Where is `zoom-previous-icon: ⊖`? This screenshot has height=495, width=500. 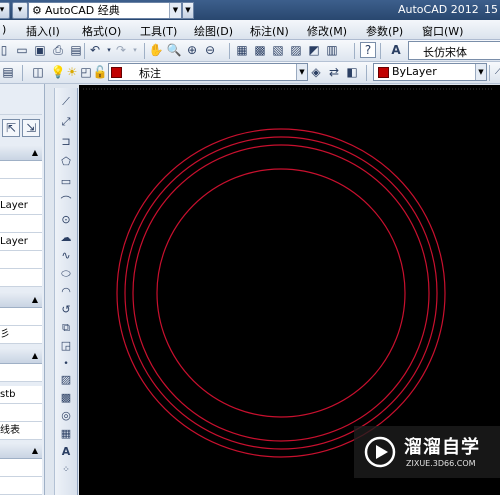
zoom-previous-icon: ⊖ is located at coordinates (210, 50).